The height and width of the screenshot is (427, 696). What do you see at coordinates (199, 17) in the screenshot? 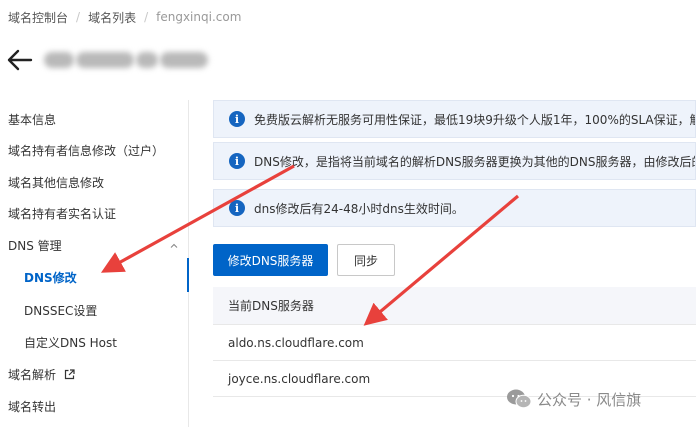
I see `breadcrumb-current-domain: fengxinqi.com` at bounding box center [199, 17].